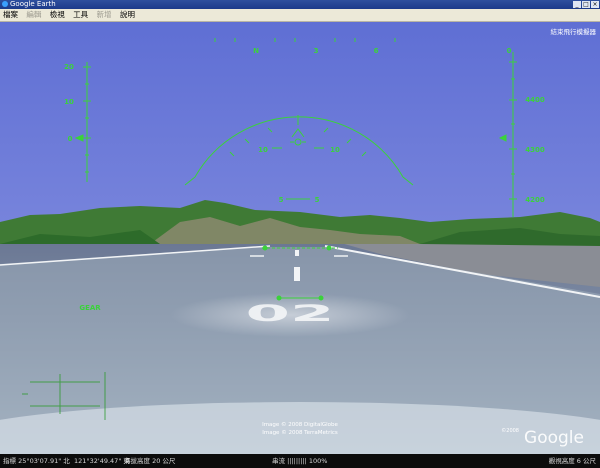 This screenshot has width=600, height=468. I want to click on eye-altitude: 觀視高度 6 公尺, so click(572, 461).